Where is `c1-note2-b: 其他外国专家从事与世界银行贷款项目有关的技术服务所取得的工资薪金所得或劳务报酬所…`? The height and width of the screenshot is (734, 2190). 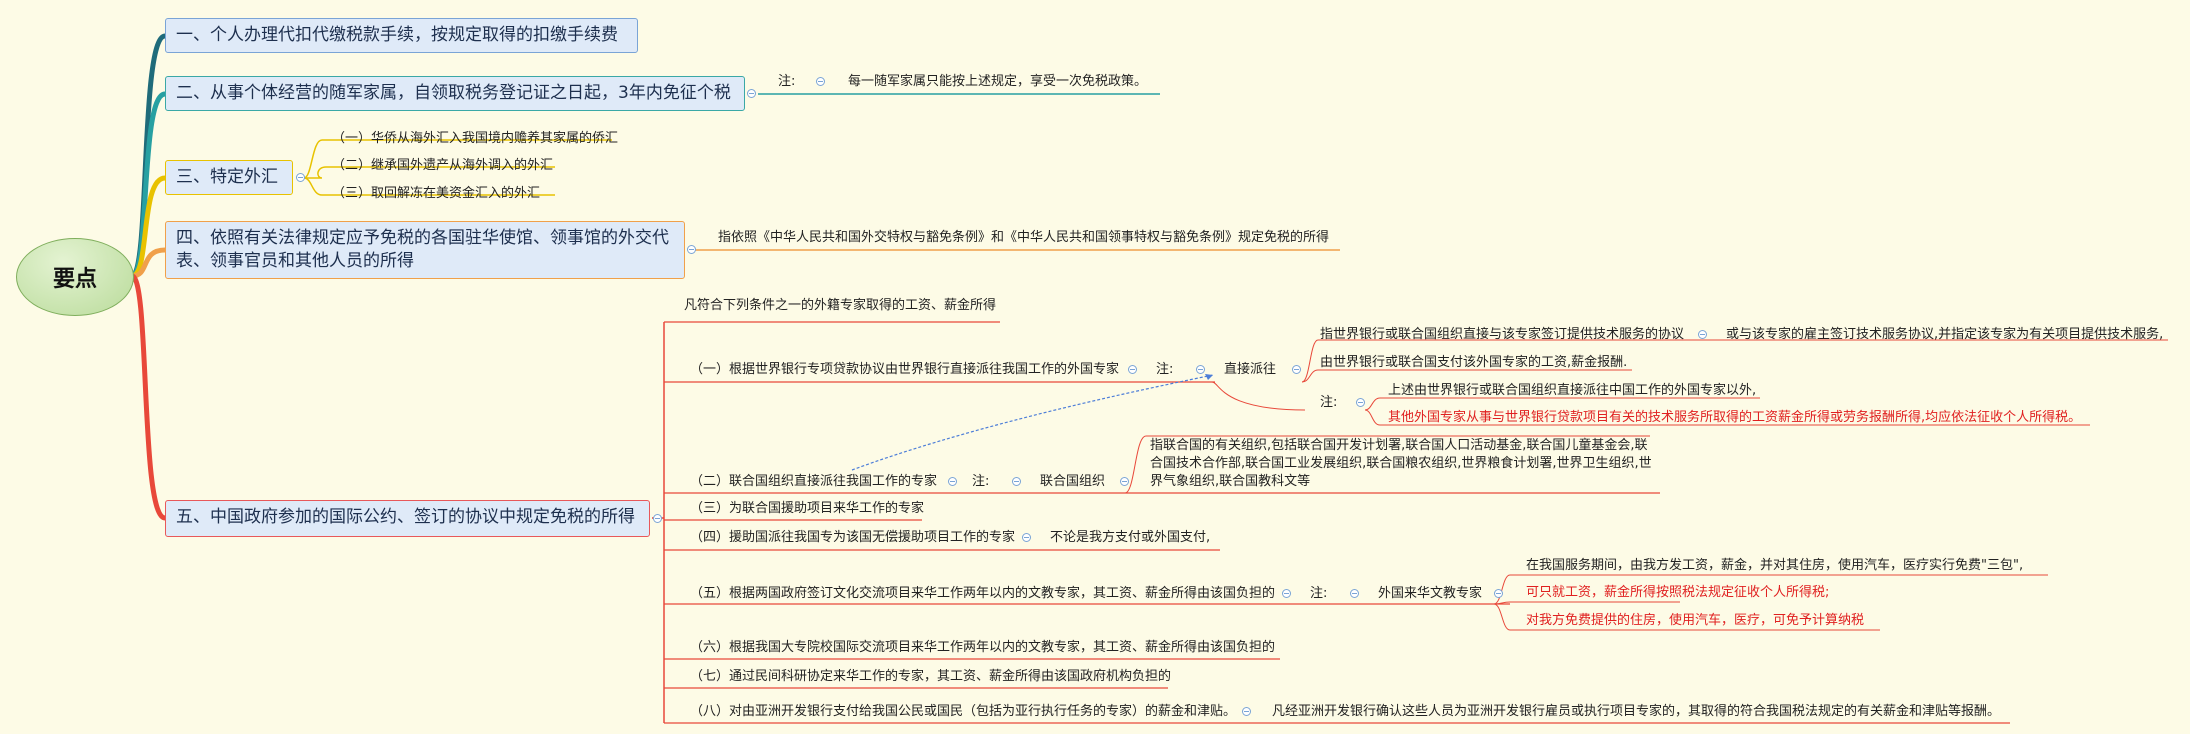
c1-note2-b: 其他外国专家从事与世界银行贷款项目有关的技术服务所取得的工资薪金所得或劳务报酬所… is located at coordinates (1734, 418).